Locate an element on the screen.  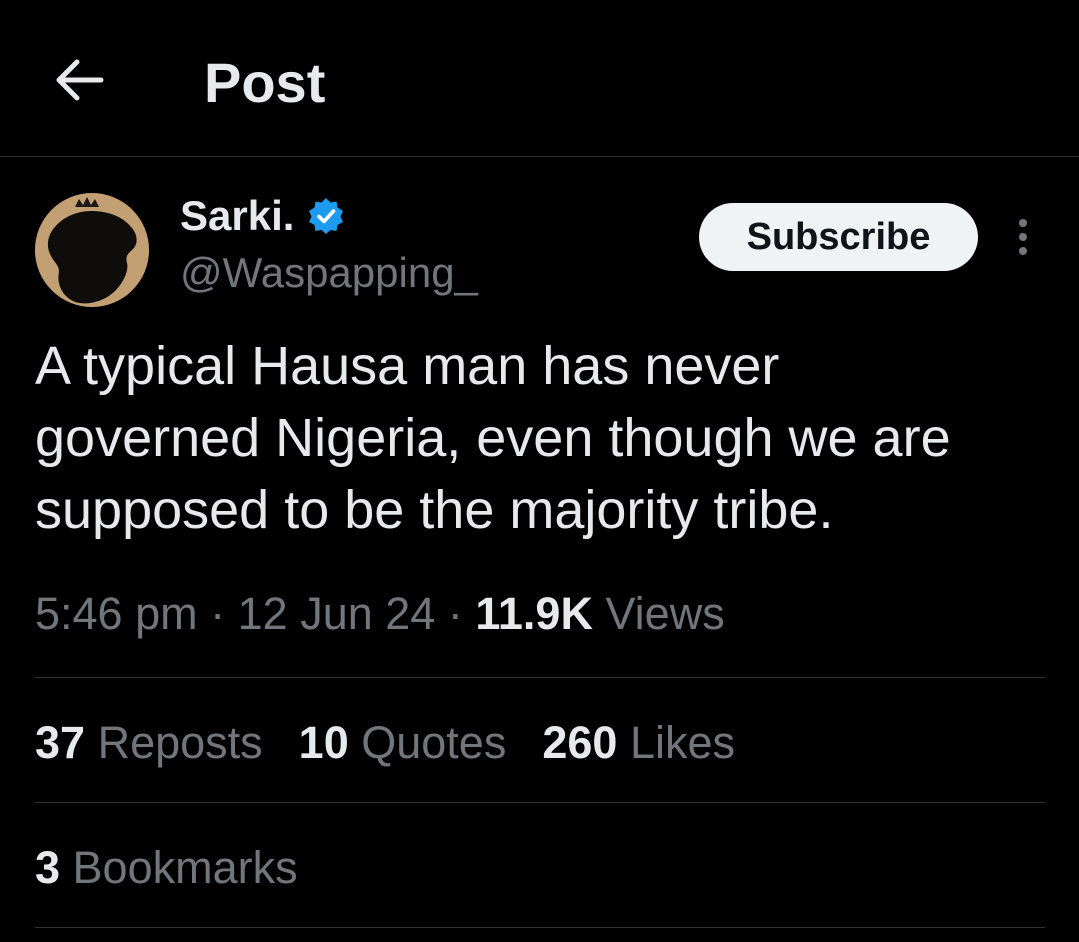
arrow-left-icon is located at coordinates (80, 80).